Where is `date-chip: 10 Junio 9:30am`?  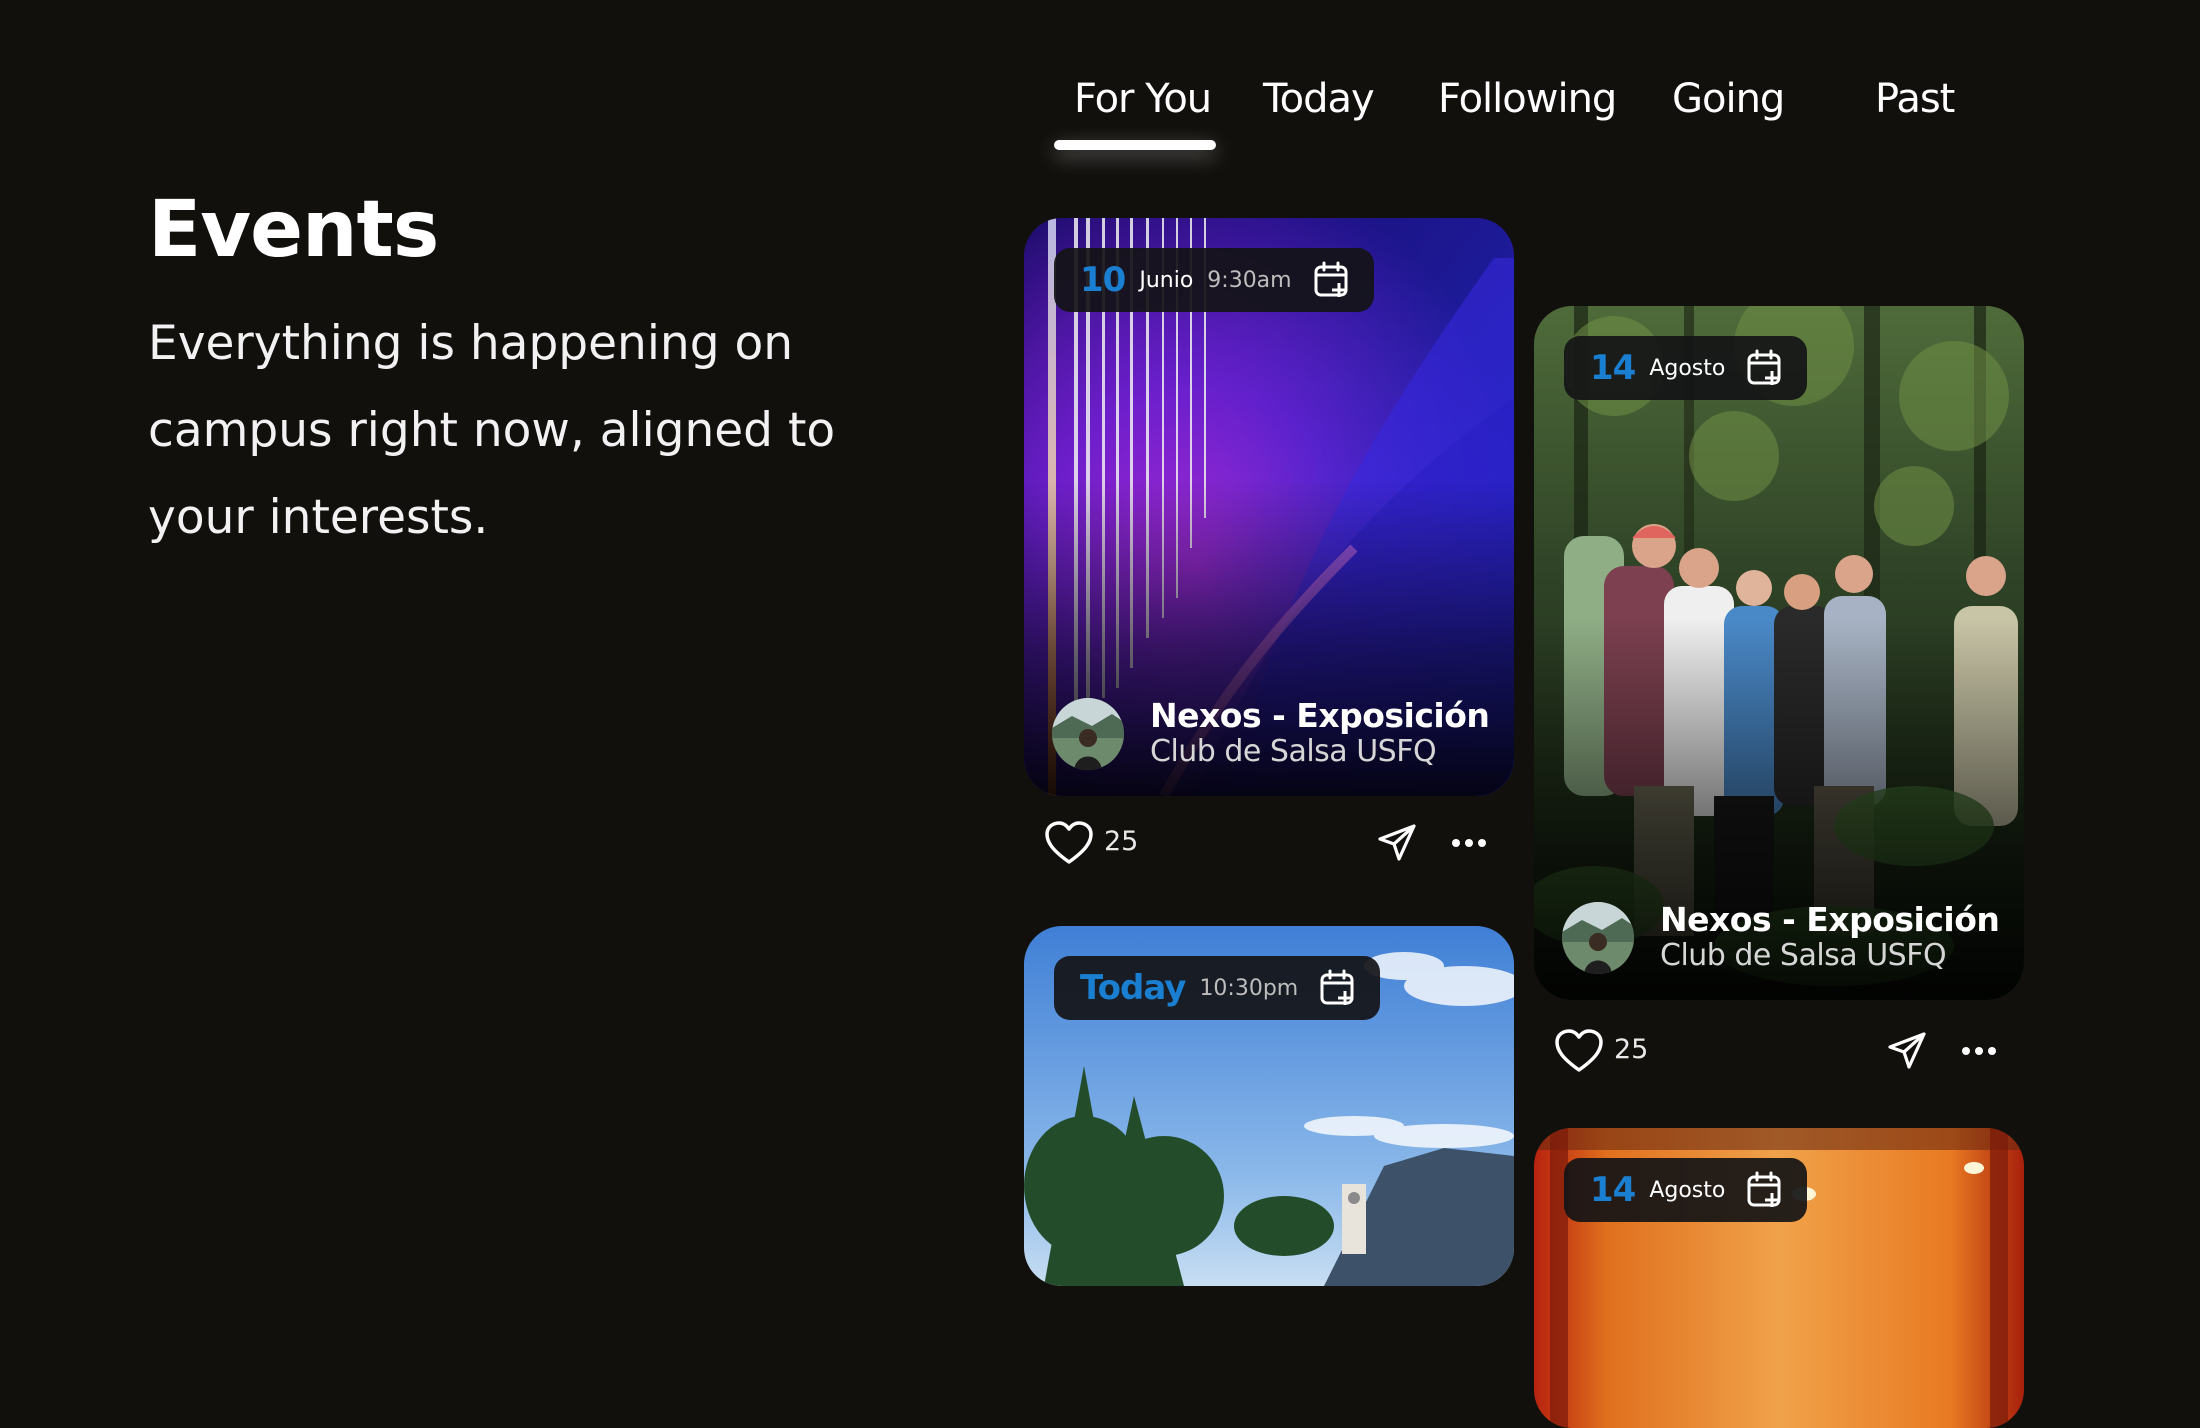
date-chip: 10 Junio 9:30am is located at coordinates (1214, 280).